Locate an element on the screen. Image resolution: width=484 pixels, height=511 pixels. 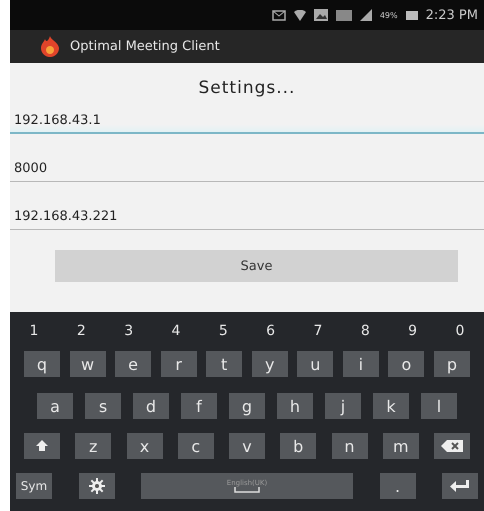
letter-key: m is located at coordinates (400, 446).